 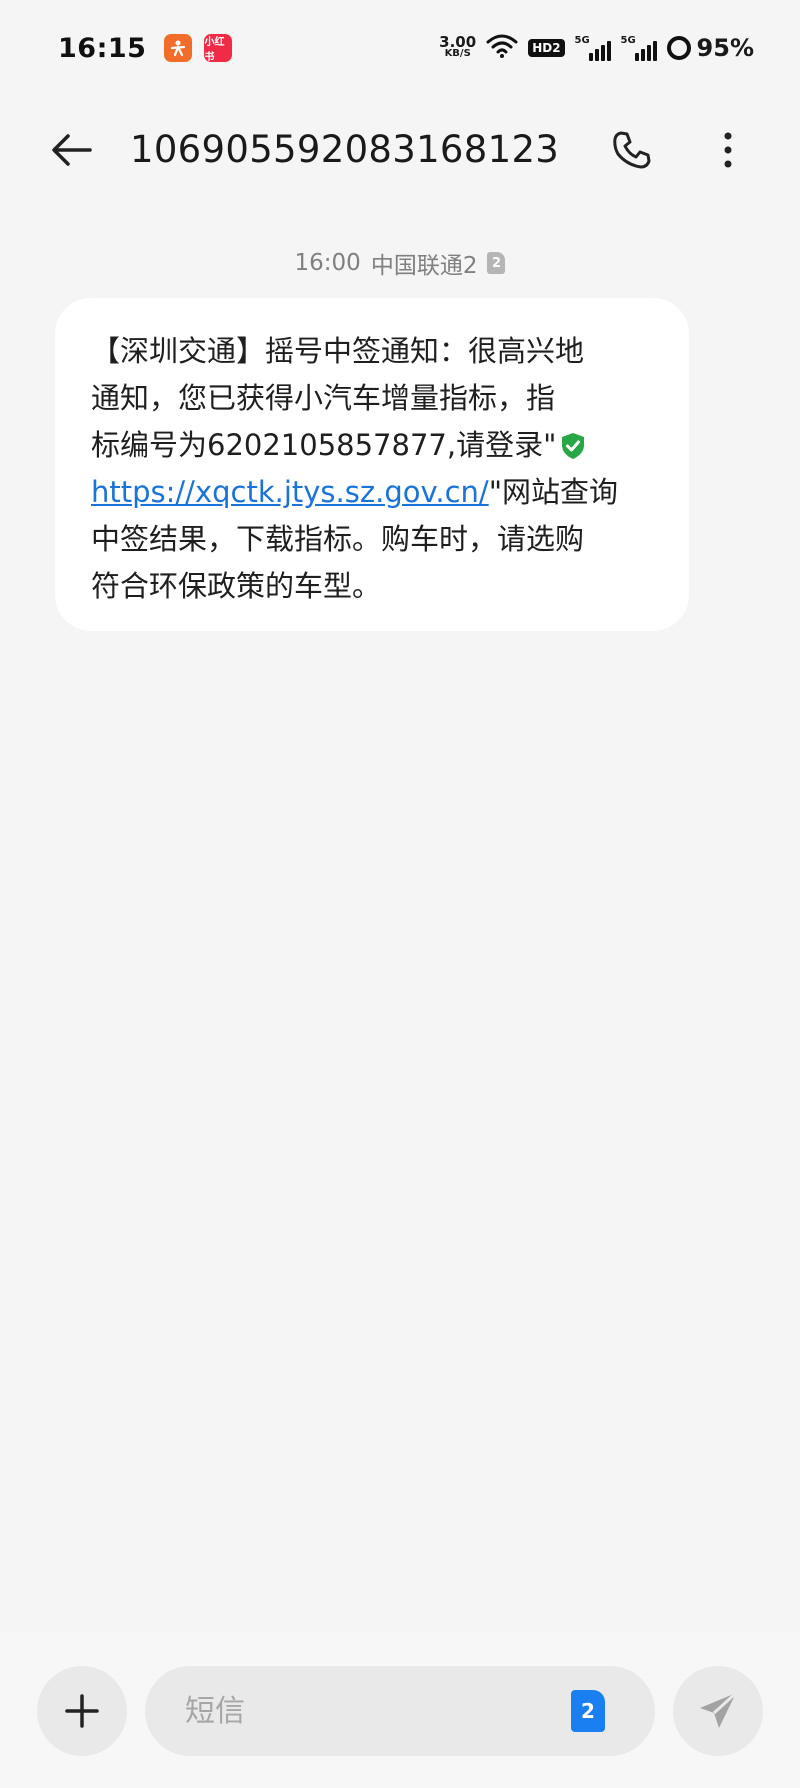 I want to click on message-line: 中签结果，下载指标。购车时，请选购, so click(x=338, y=539).